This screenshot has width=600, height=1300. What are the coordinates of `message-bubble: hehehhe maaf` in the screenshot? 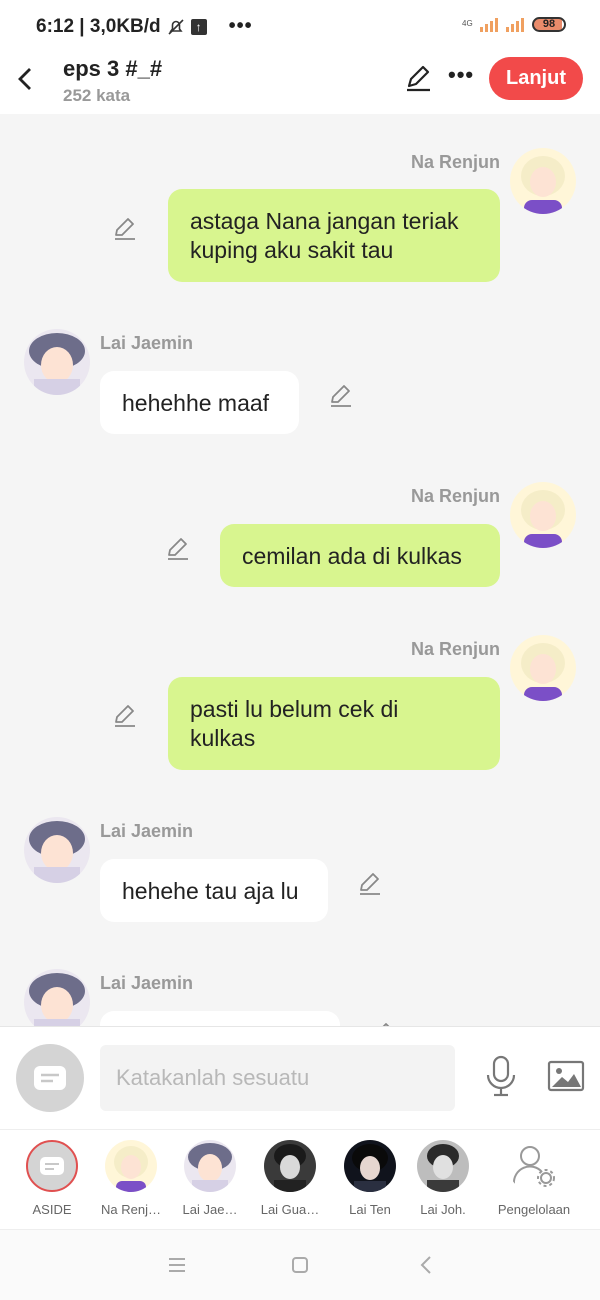 It's located at (199, 402).